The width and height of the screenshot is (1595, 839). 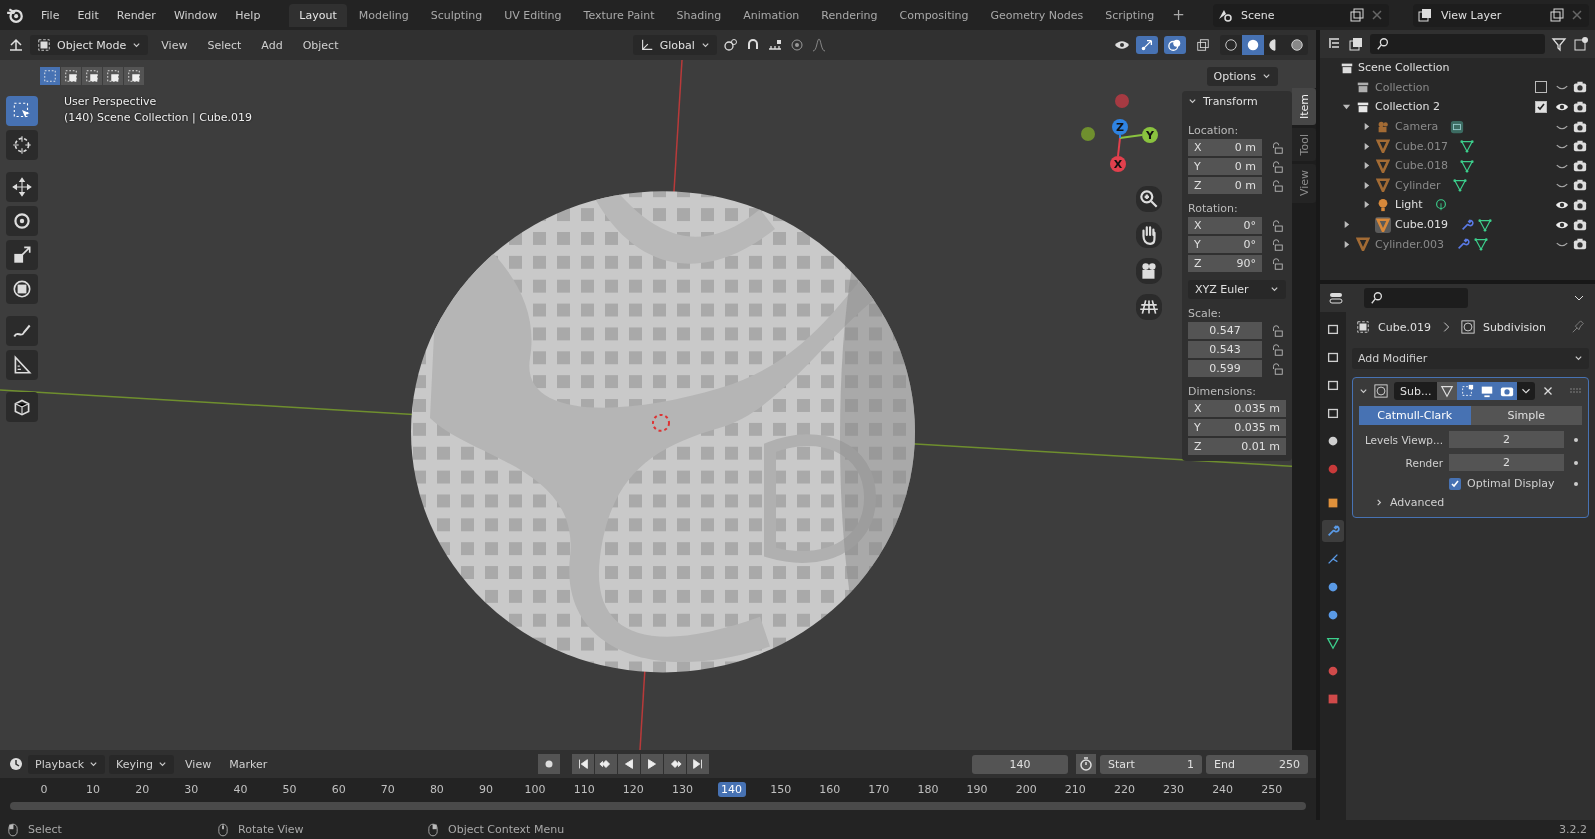 I want to click on number-field: 0.599, so click(x=1225, y=368).